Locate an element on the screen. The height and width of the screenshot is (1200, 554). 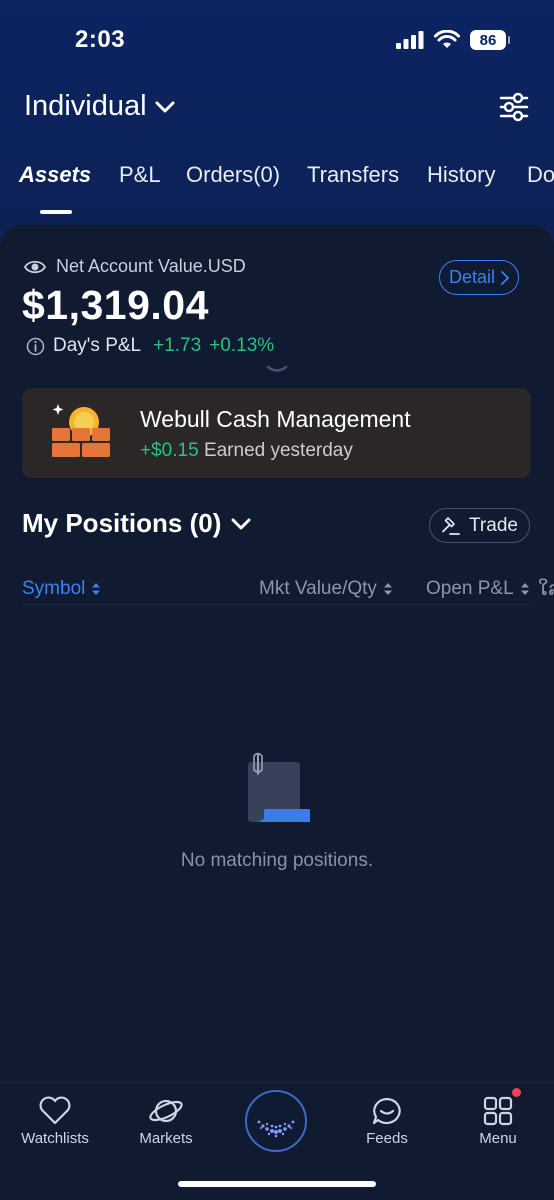
info-icon is located at coordinates (35, 346).